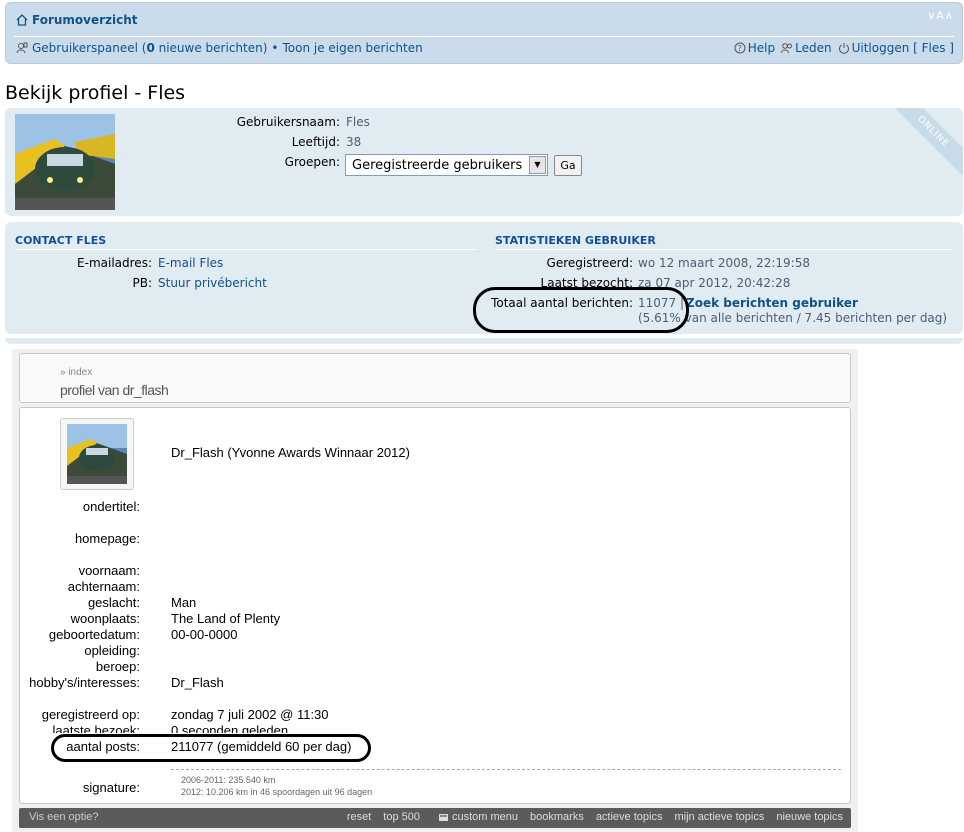 Image resolution: width=964 pixels, height=832 pixels. Describe the element at coordinates (61, 240) in the screenshot. I see `contact-heading: CONTACT FLES` at that location.